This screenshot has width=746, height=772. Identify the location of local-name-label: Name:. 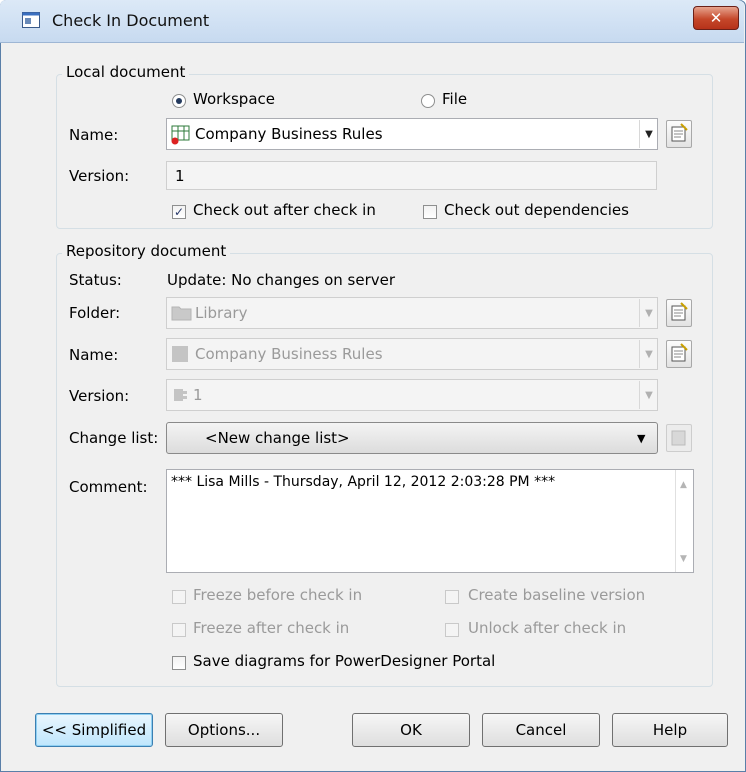
(94, 135).